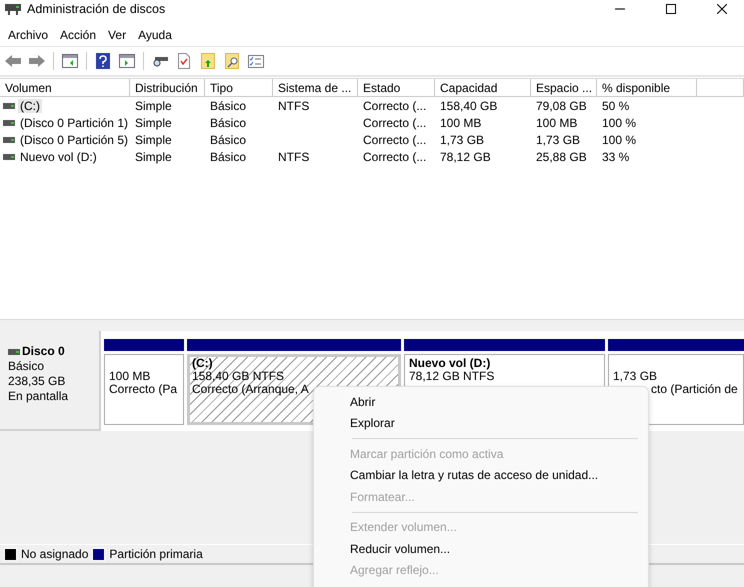 The width and height of the screenshot is (744, 587). What do you see at coordinates (465, 157) in the screenshot?
I see `table-cell-text: 78,12 GB` at bounding box center [465, 157].